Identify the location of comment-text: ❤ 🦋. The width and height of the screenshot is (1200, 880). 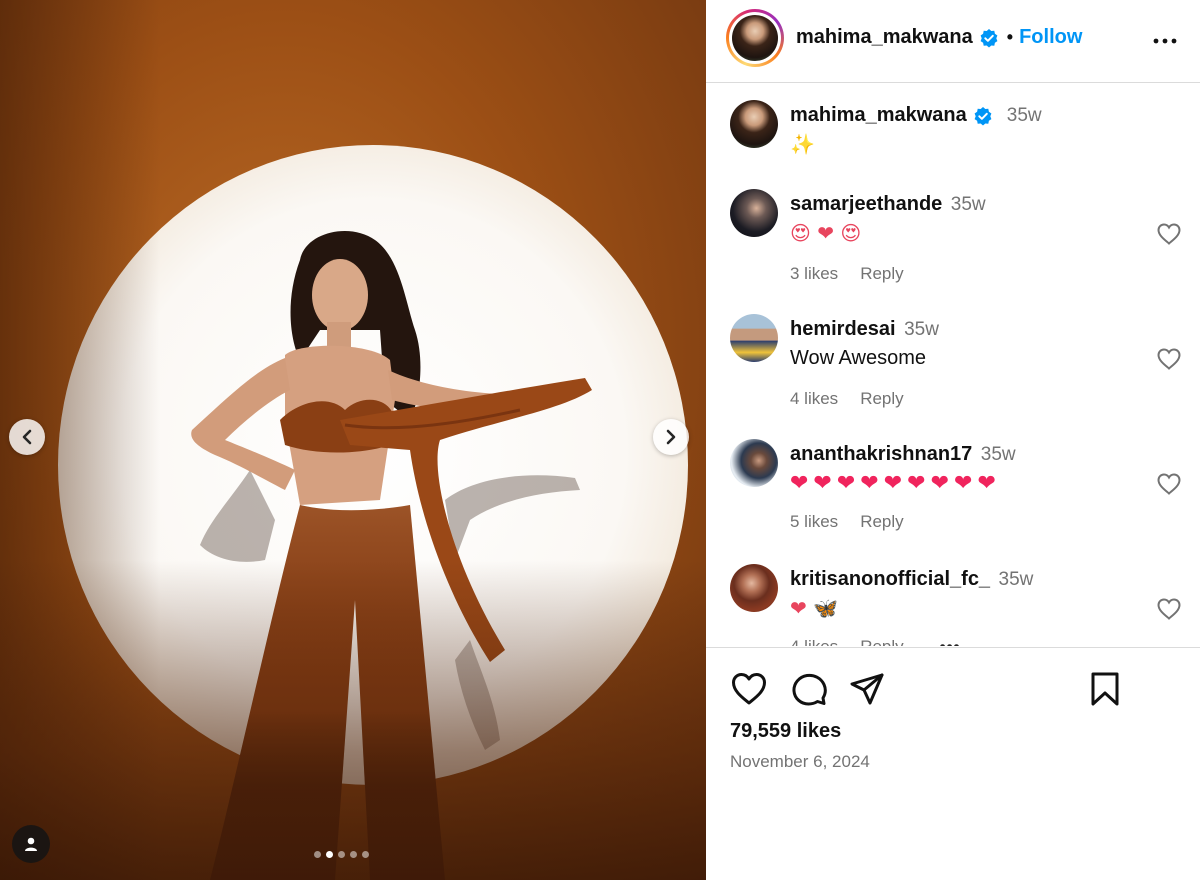
(814, 608).